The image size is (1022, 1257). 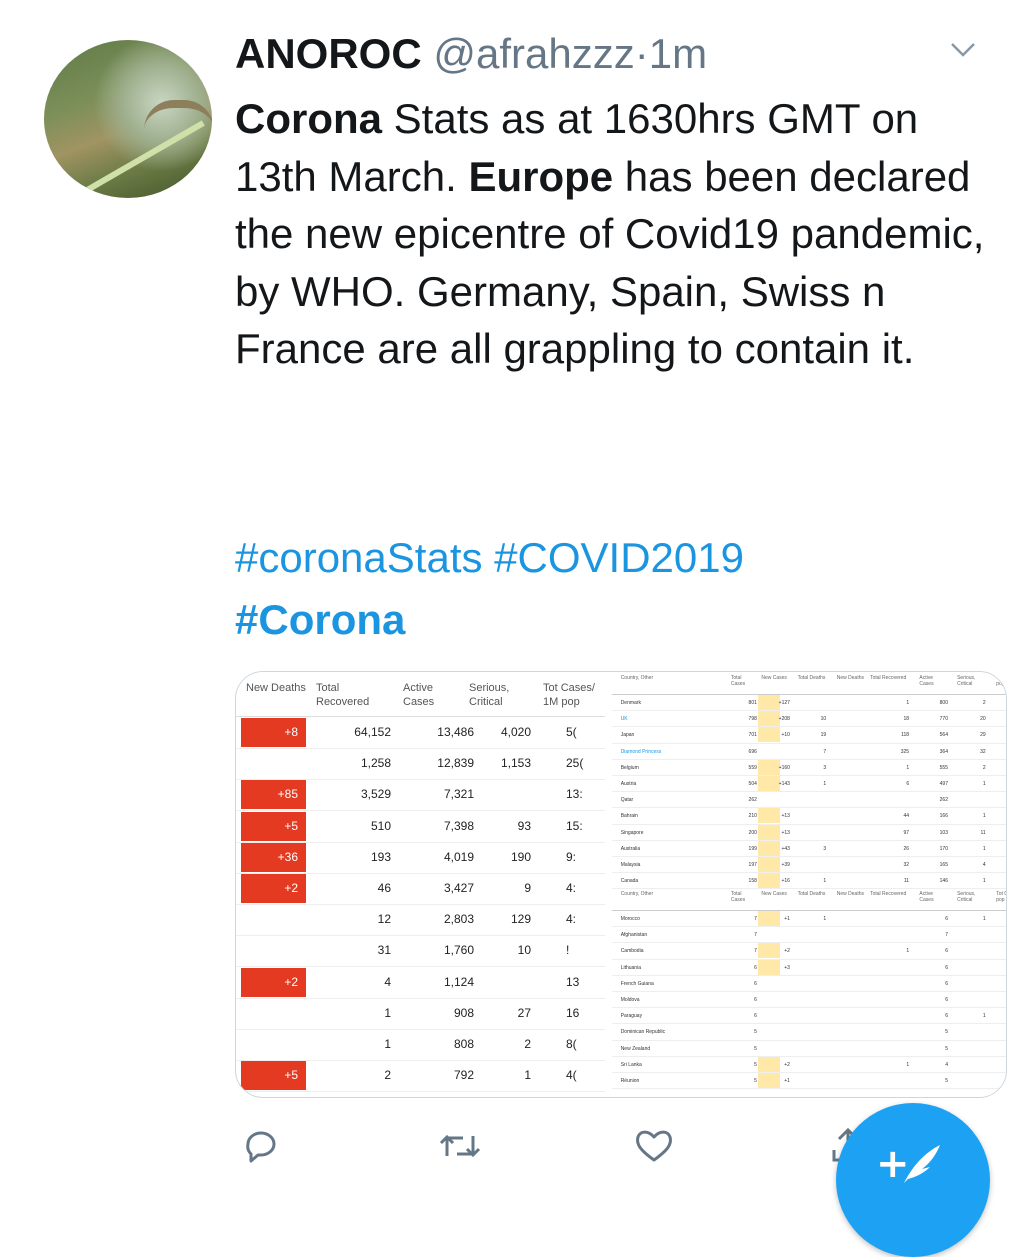 I want to click on per-m-cell: 56.0, so click(x=1001, y=784).